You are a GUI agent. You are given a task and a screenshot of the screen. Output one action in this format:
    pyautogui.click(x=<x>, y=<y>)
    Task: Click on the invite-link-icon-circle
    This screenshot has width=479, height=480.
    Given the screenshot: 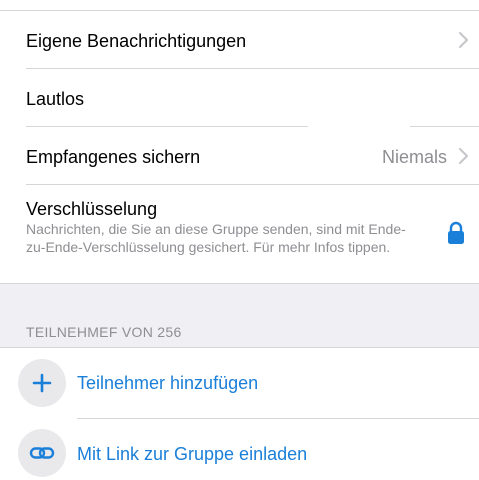 What is the action you would take?
    pyautogui.click(x=42, y=453)
    